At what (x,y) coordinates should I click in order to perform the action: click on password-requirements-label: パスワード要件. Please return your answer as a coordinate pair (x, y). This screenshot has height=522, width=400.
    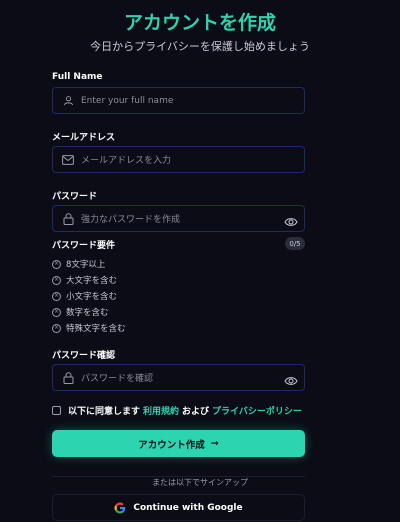
    Looking at the image, I should click on (84, 246).